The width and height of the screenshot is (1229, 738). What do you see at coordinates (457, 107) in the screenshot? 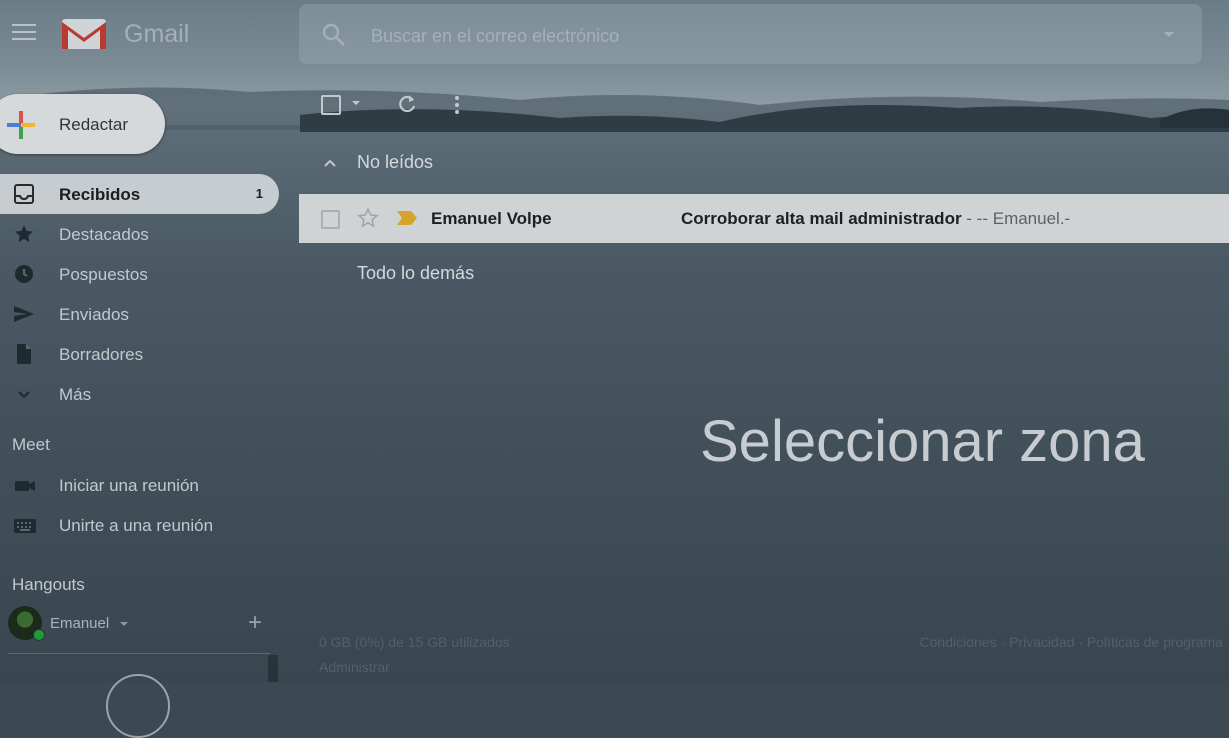
I see `more-options-icon` at bounding box center [457, 107].